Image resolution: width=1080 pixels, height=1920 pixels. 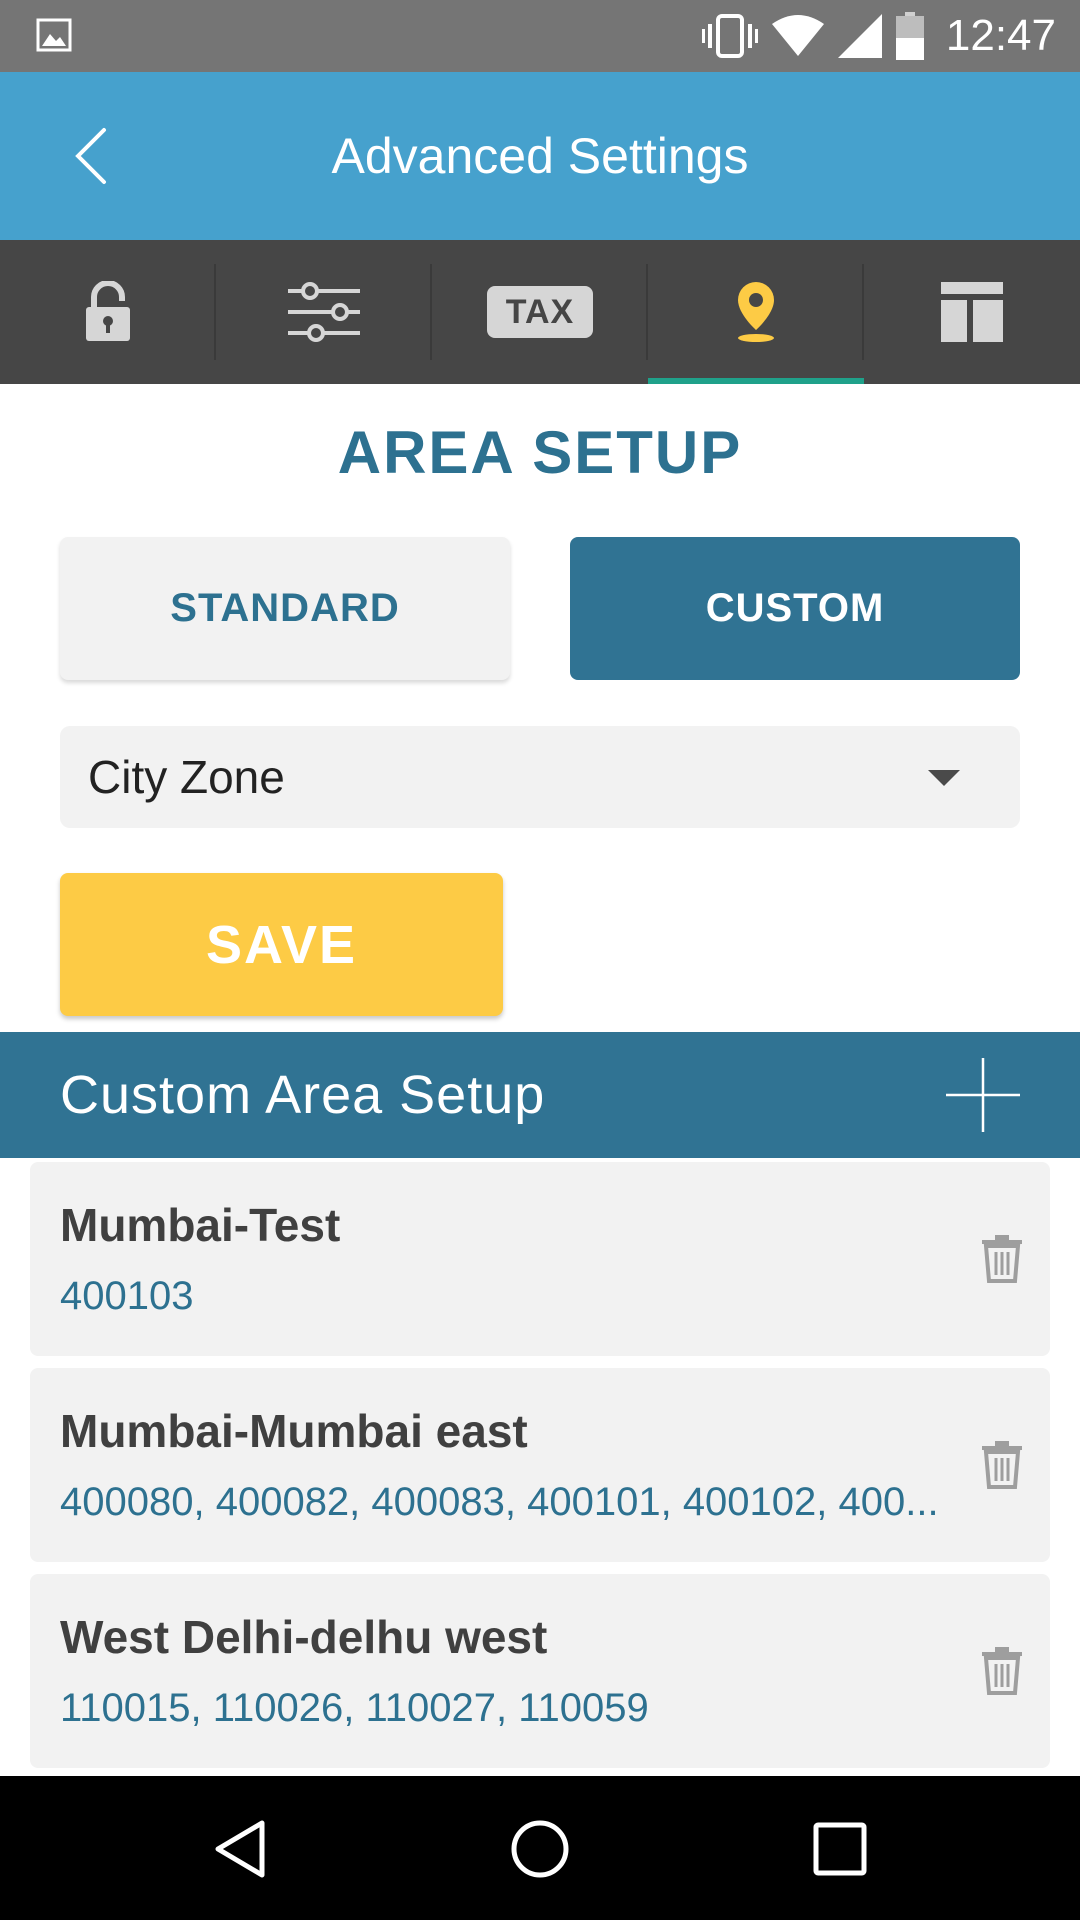 I want to click on home-circle-icon, so click(x=540, y=1849).